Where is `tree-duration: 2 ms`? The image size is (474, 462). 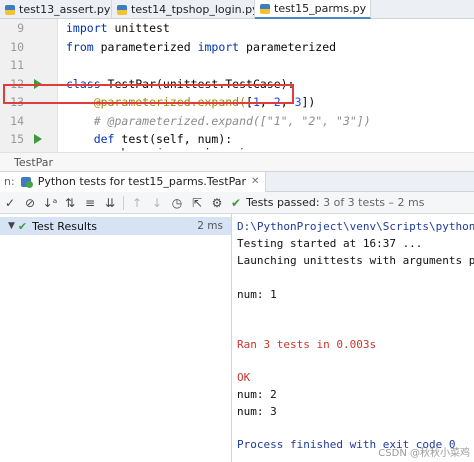 tree-duration: 2 ms is located at coordinates (210, 226).